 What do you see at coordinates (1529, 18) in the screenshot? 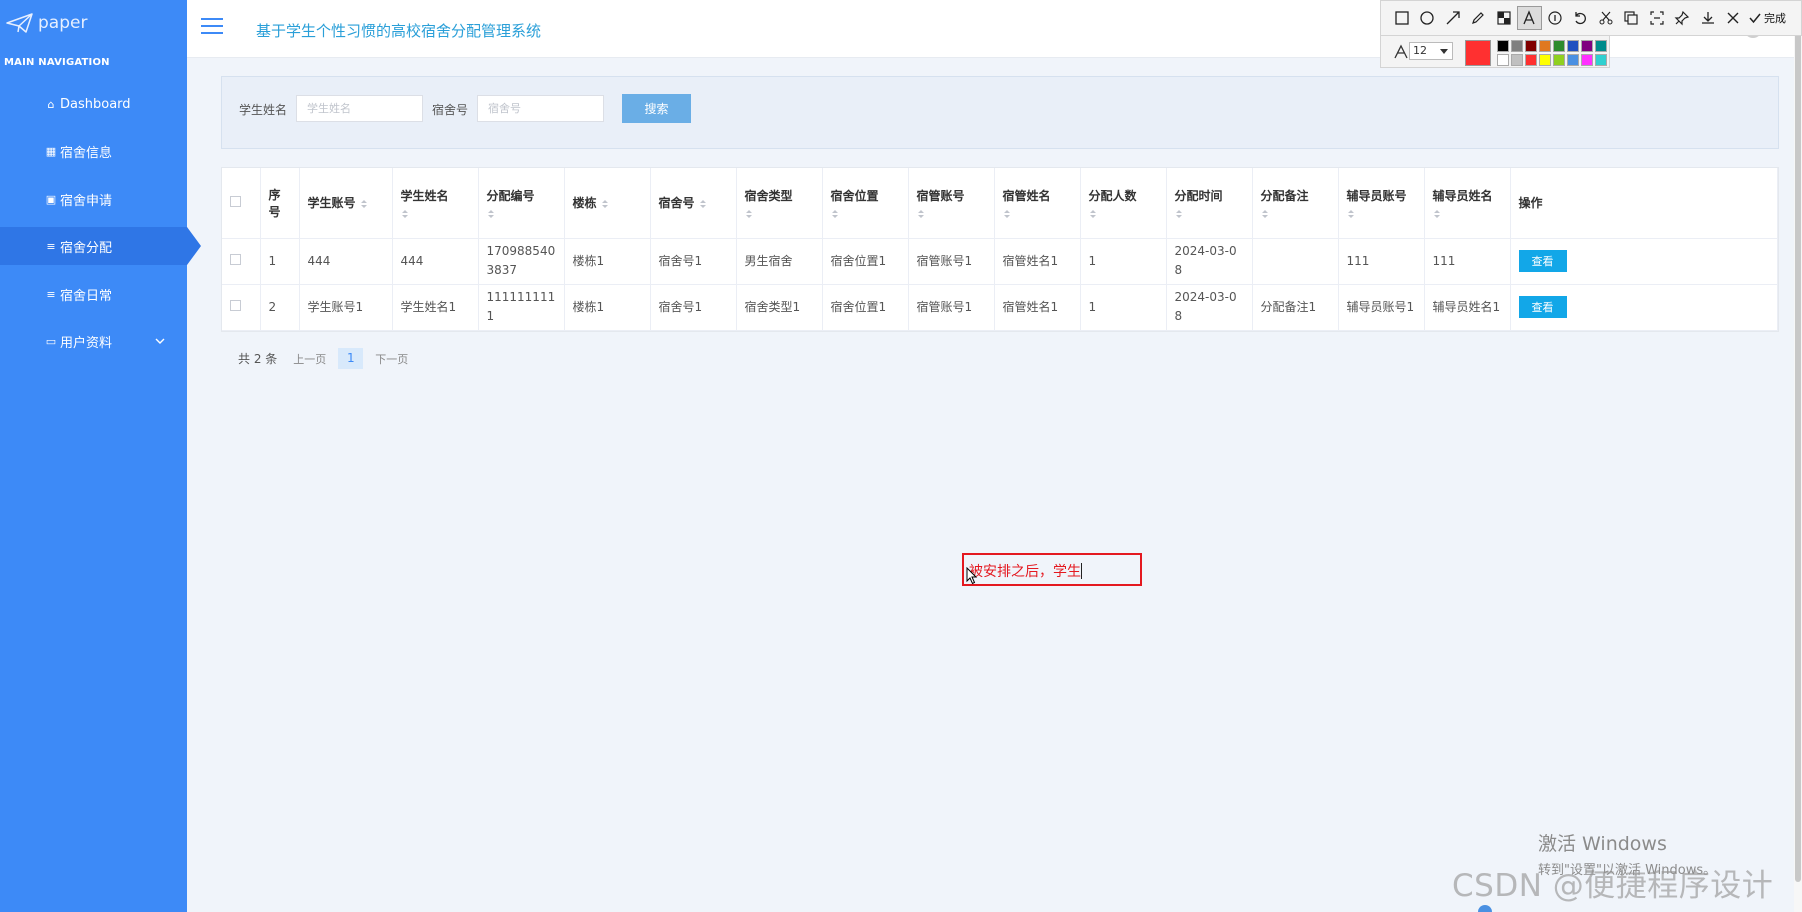
I see `text-icon` at bounding box center [1529, 18].